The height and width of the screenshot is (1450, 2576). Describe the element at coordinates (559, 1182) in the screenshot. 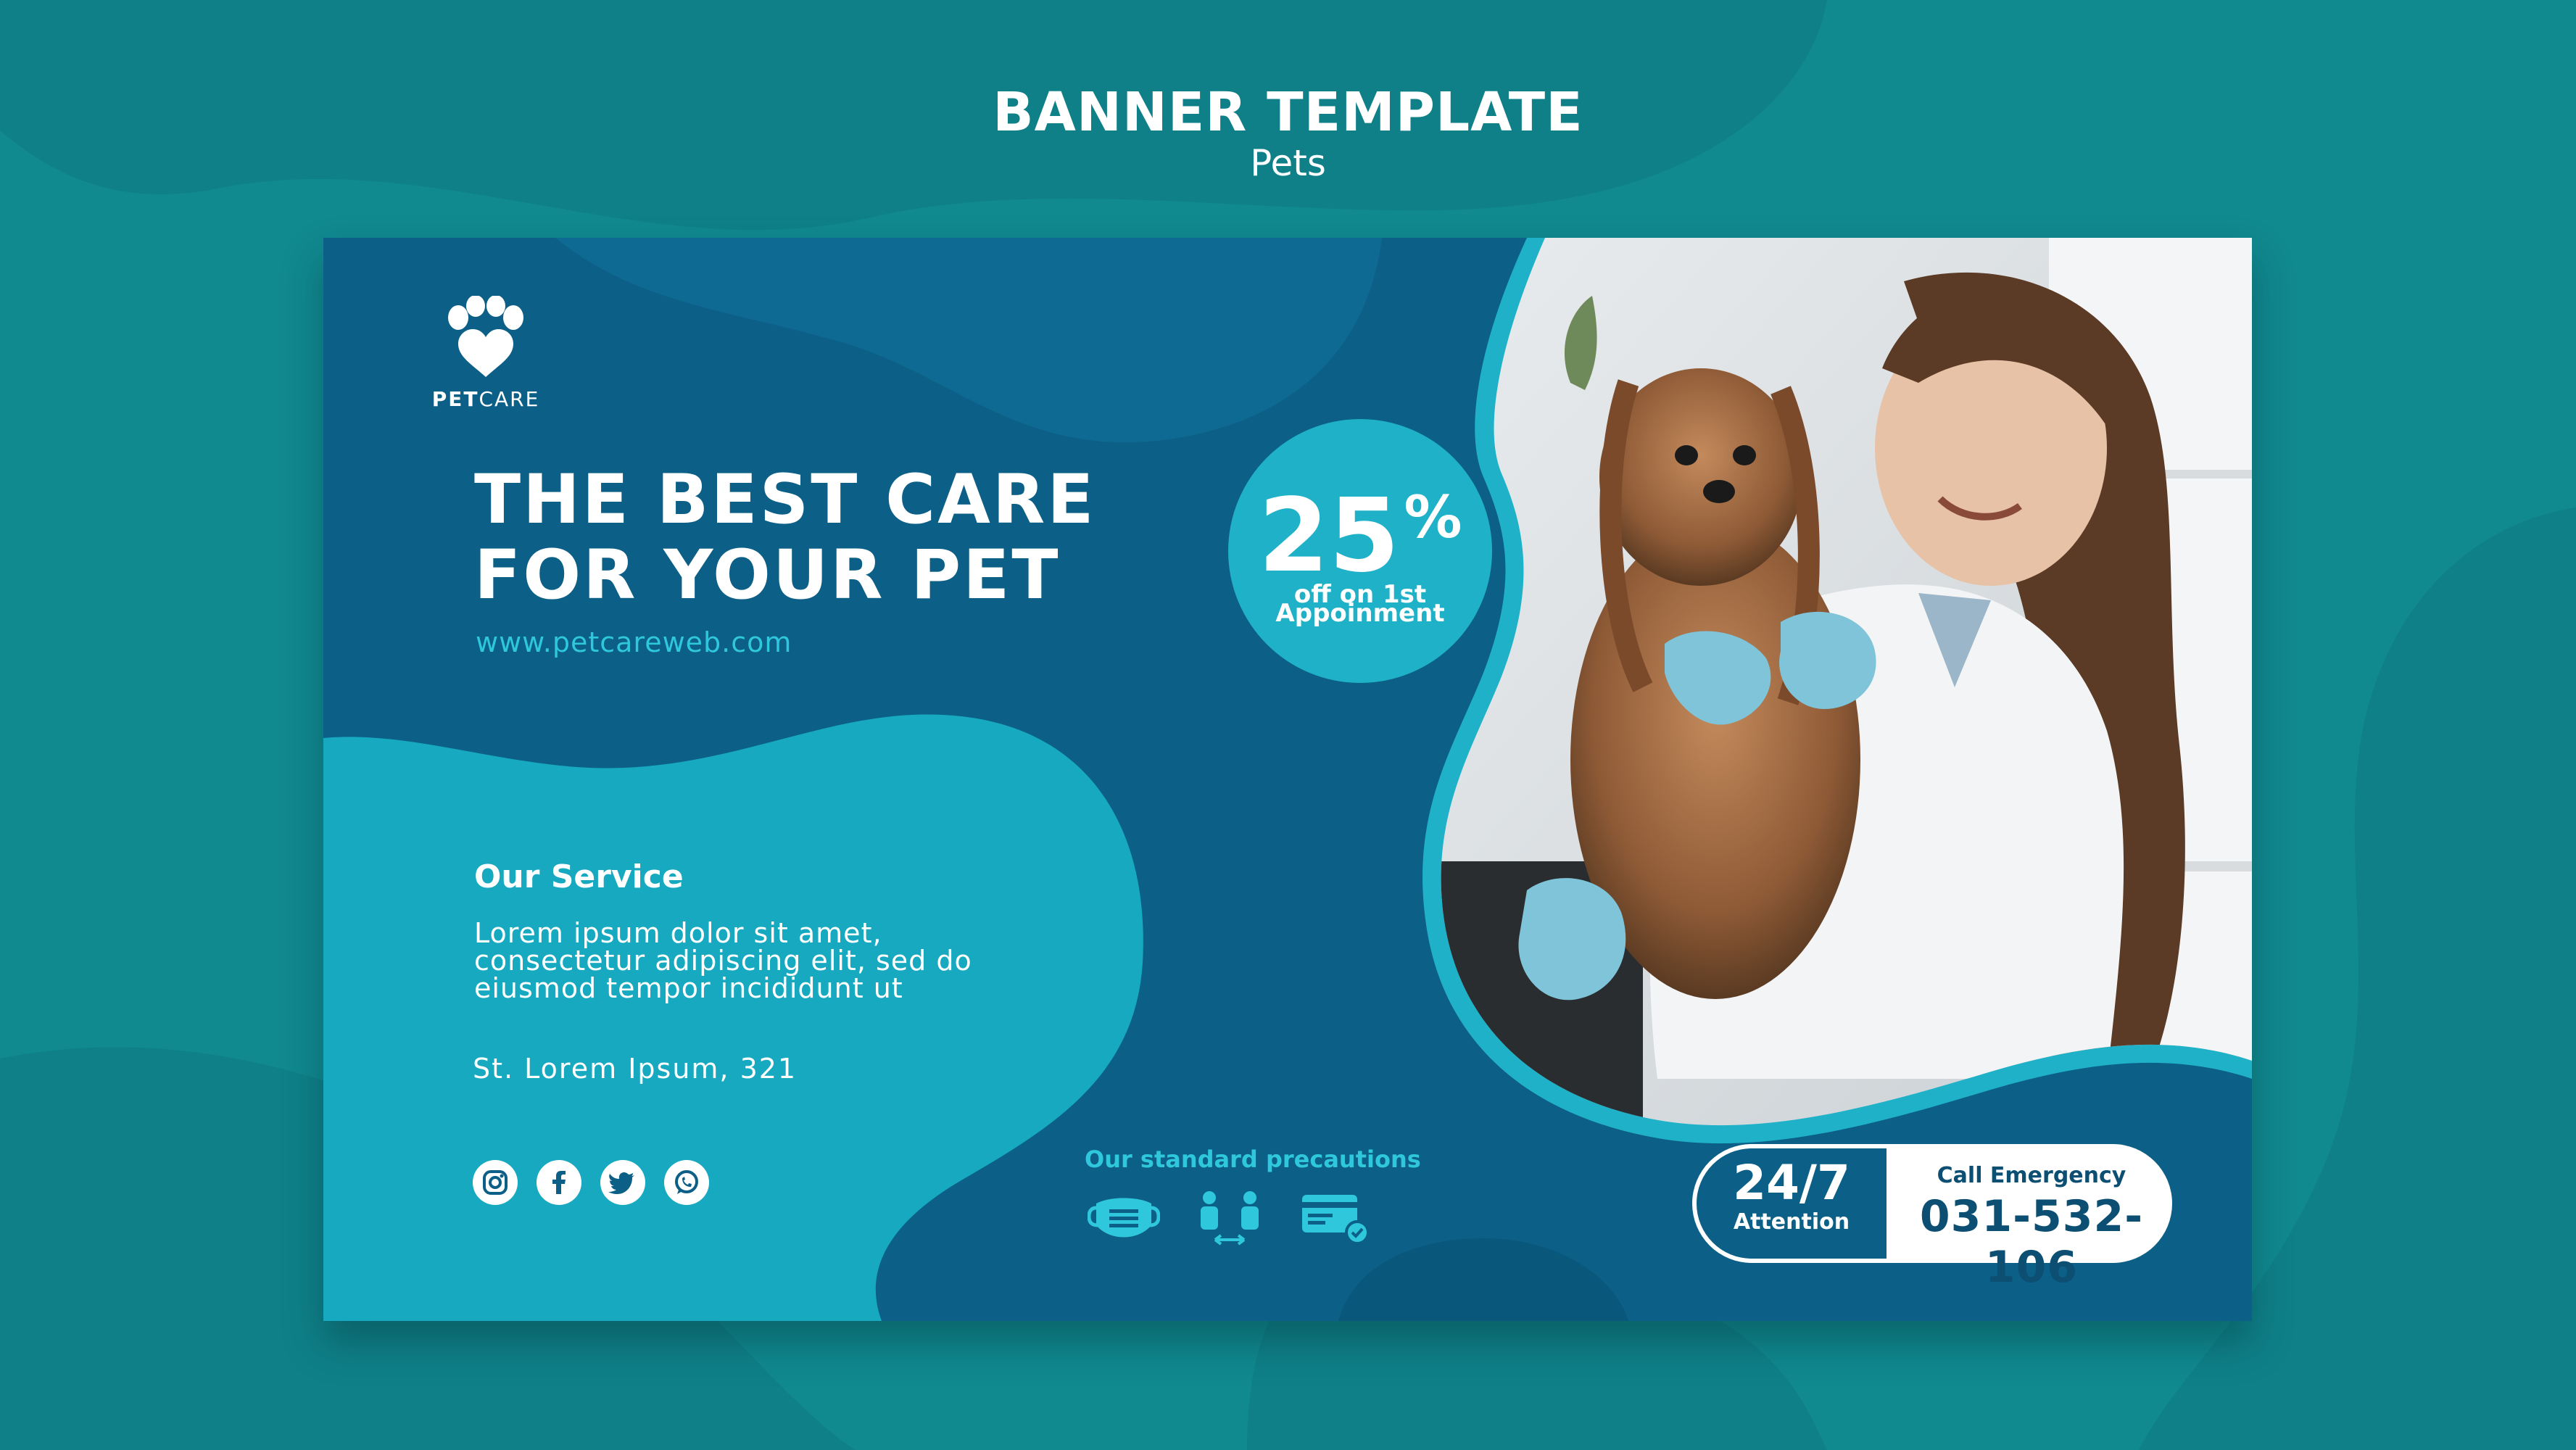

I see `facebook-icon` at that location.